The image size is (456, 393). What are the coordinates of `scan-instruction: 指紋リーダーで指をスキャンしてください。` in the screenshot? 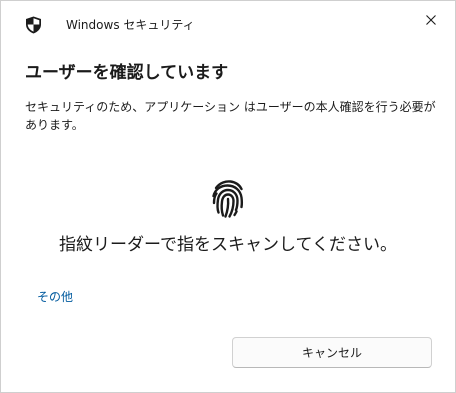 It's located at (228, 245).